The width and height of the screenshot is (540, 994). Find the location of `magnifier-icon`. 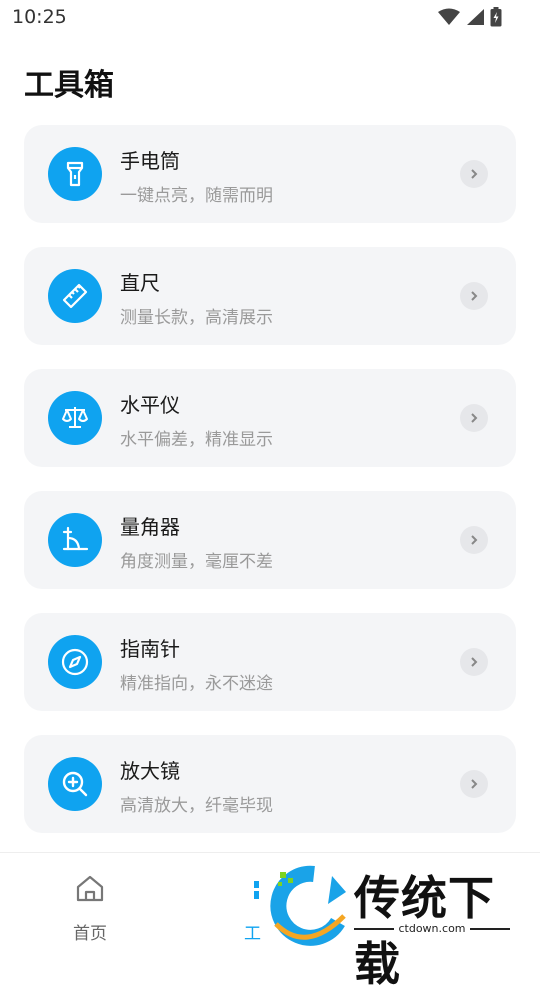

magnifier-icon is located at coordinates (75, 784).